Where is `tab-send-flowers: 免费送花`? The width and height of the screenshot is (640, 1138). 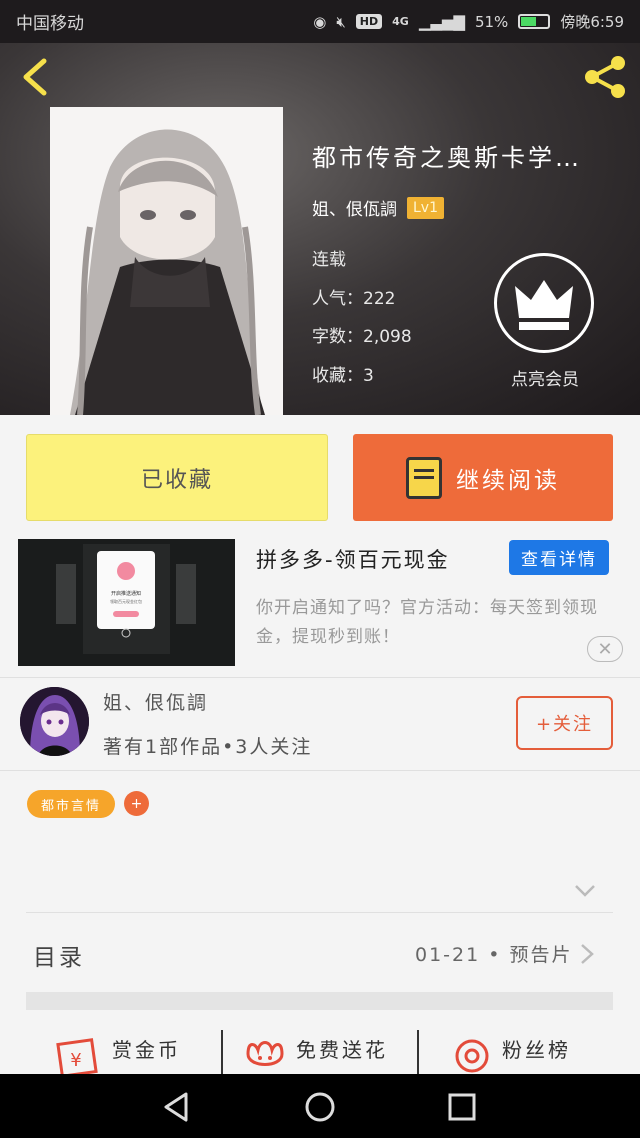 tab-send-flowers: 免费送花 is located at coordinates (315, 1047).